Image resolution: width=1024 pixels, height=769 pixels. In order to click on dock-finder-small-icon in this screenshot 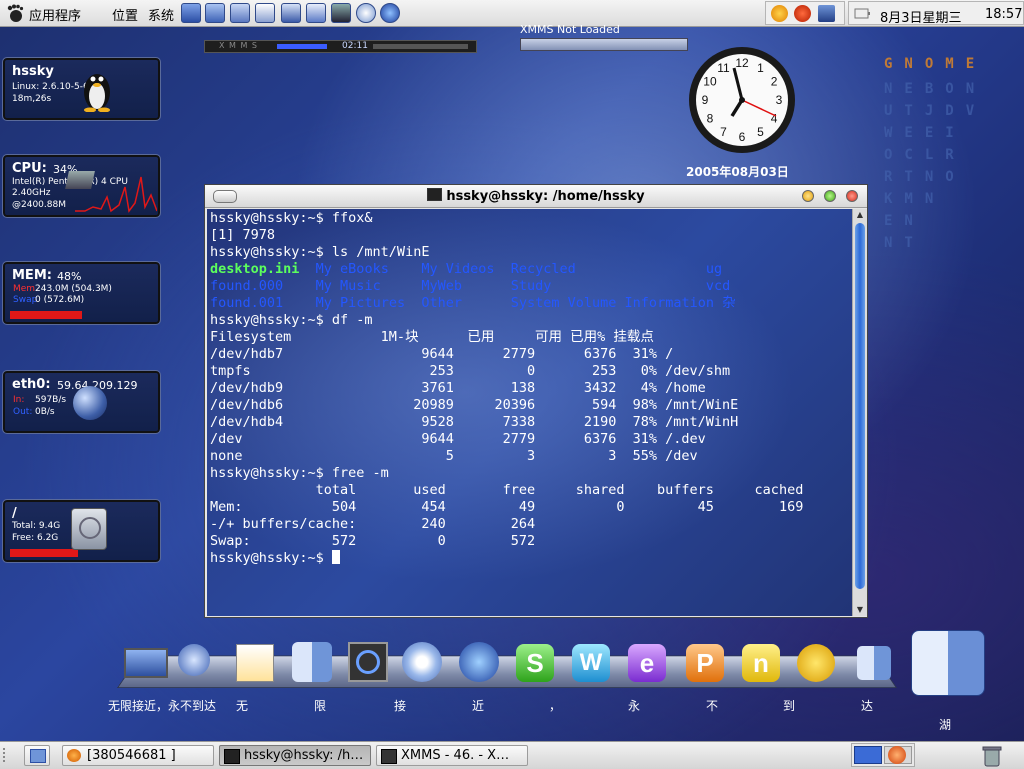, I will do `click(875, 663)`.